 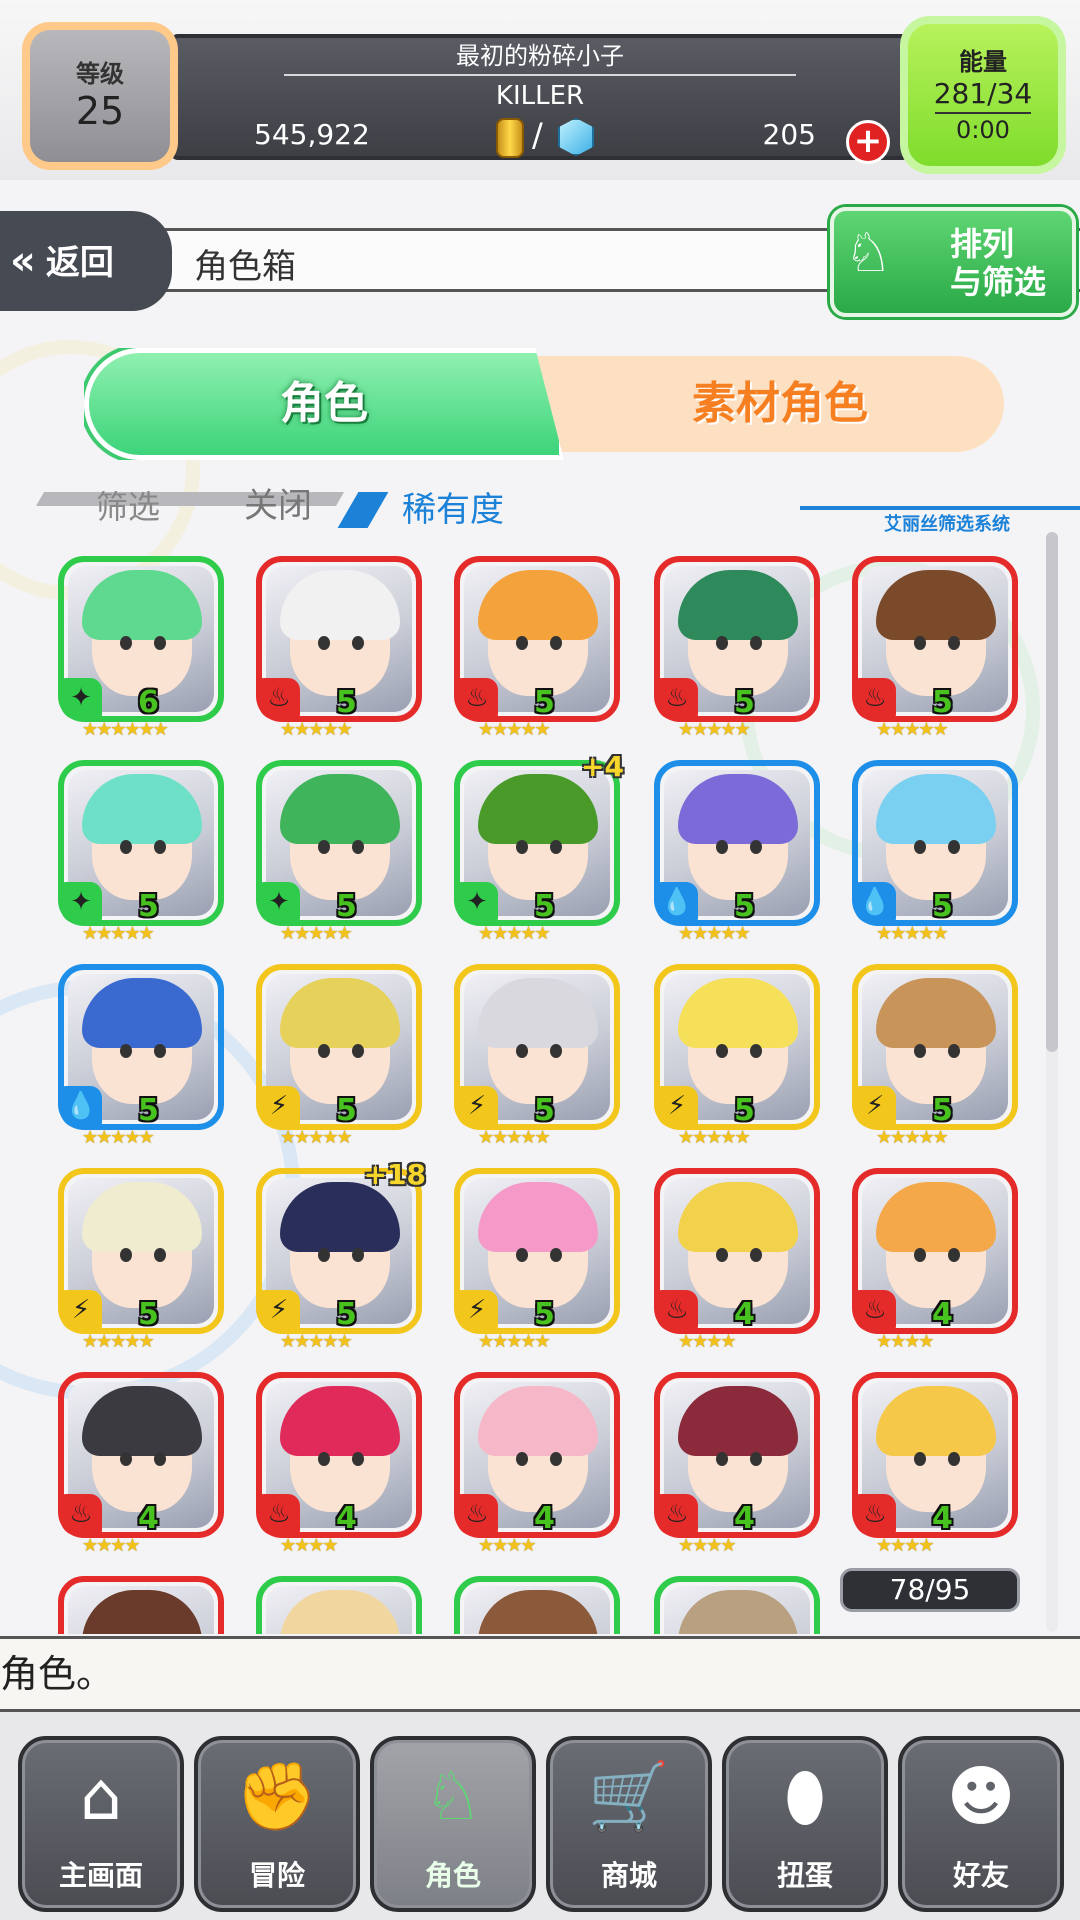 What do you see at coordinates (245, 267) in the screenshot?
I see `page-title: 角色箱` at bounding box center [245, 267].